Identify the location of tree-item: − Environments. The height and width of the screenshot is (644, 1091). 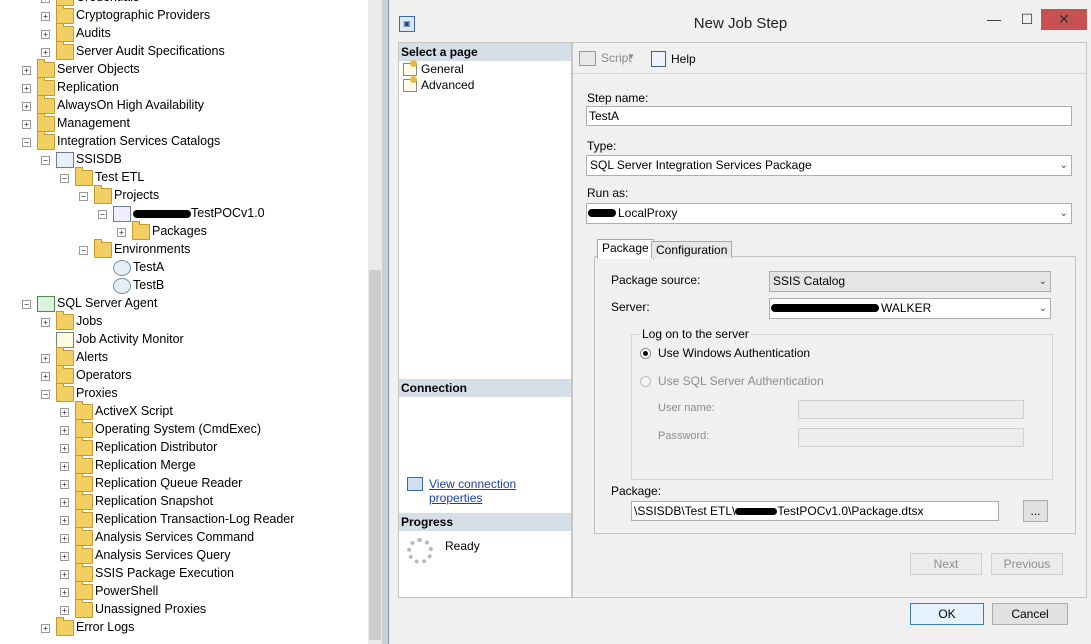
(184, 249).